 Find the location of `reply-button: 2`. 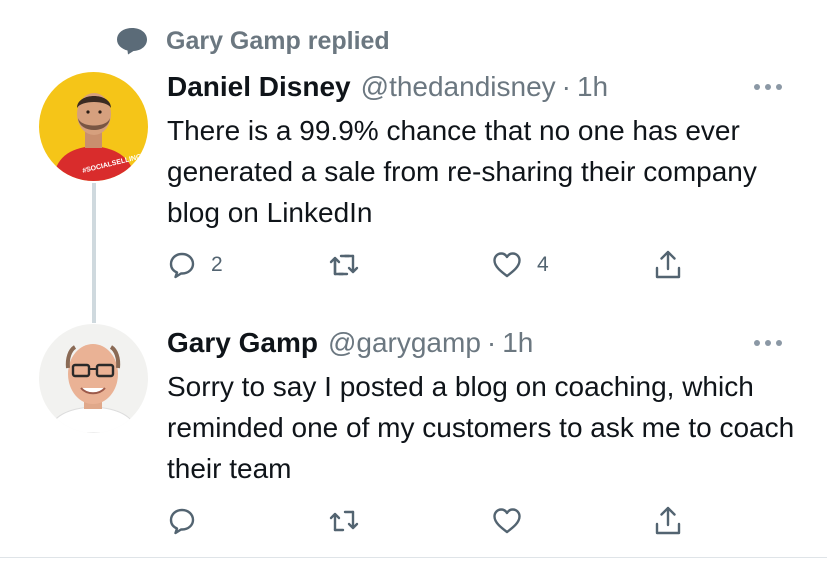

reply-button: 2 is located at coordinates (195, 265).